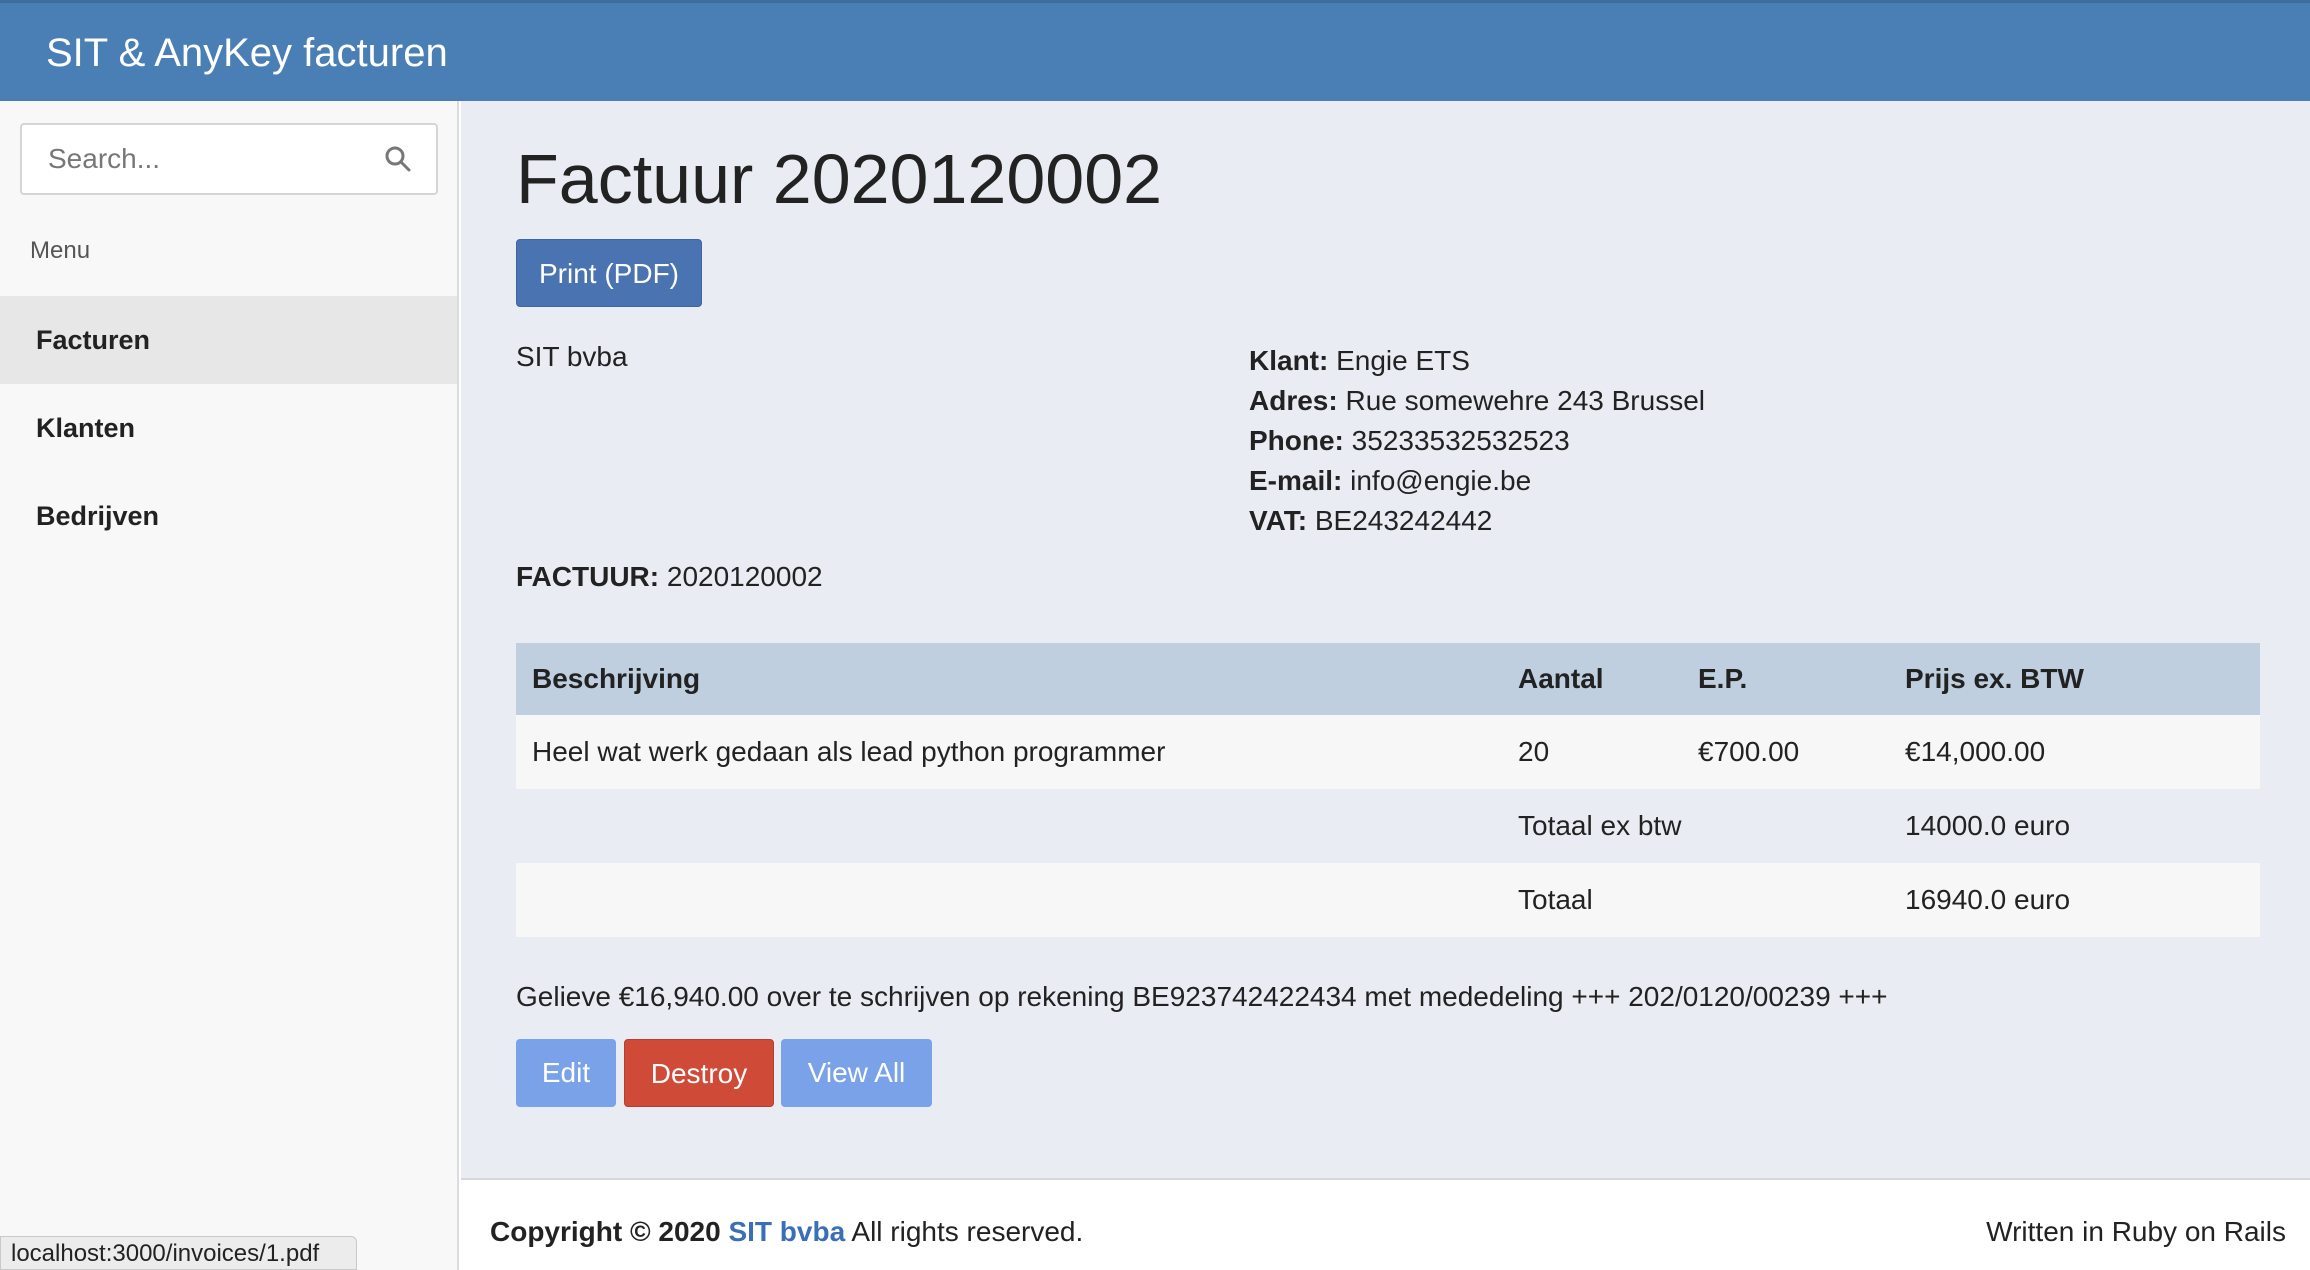 This screenshot has width=2310, height=1270. I want to click on invoice-number-line: FACTUUR: 2020120002, so click(669, 576).